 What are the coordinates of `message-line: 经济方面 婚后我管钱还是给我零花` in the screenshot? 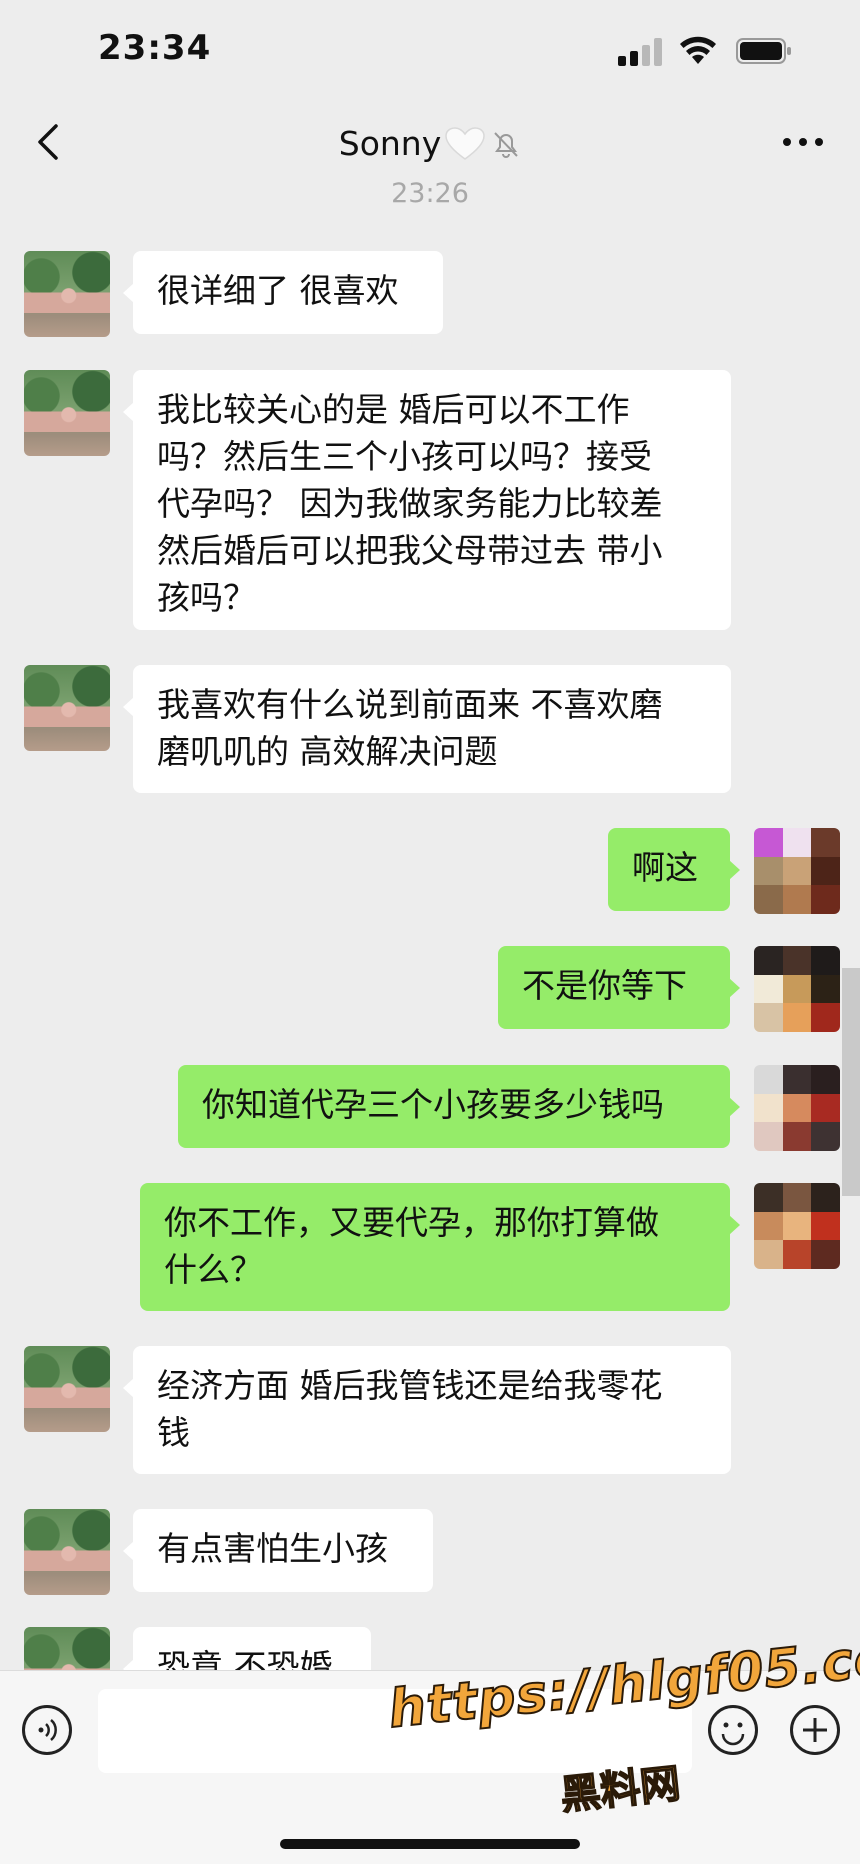 It's located at (410, 1385).